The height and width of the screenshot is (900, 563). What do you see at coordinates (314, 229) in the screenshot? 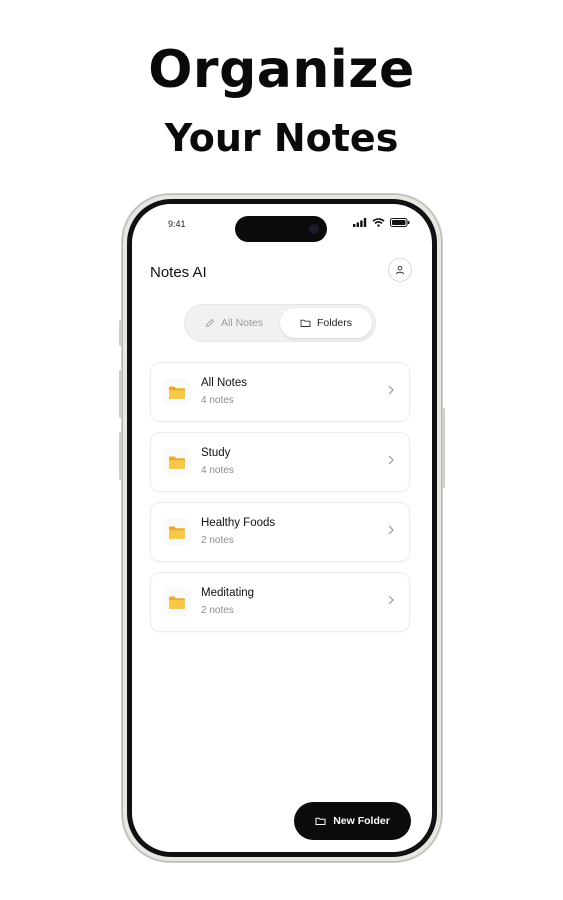
I see `camera-icon` at bounding box center [314, 229].